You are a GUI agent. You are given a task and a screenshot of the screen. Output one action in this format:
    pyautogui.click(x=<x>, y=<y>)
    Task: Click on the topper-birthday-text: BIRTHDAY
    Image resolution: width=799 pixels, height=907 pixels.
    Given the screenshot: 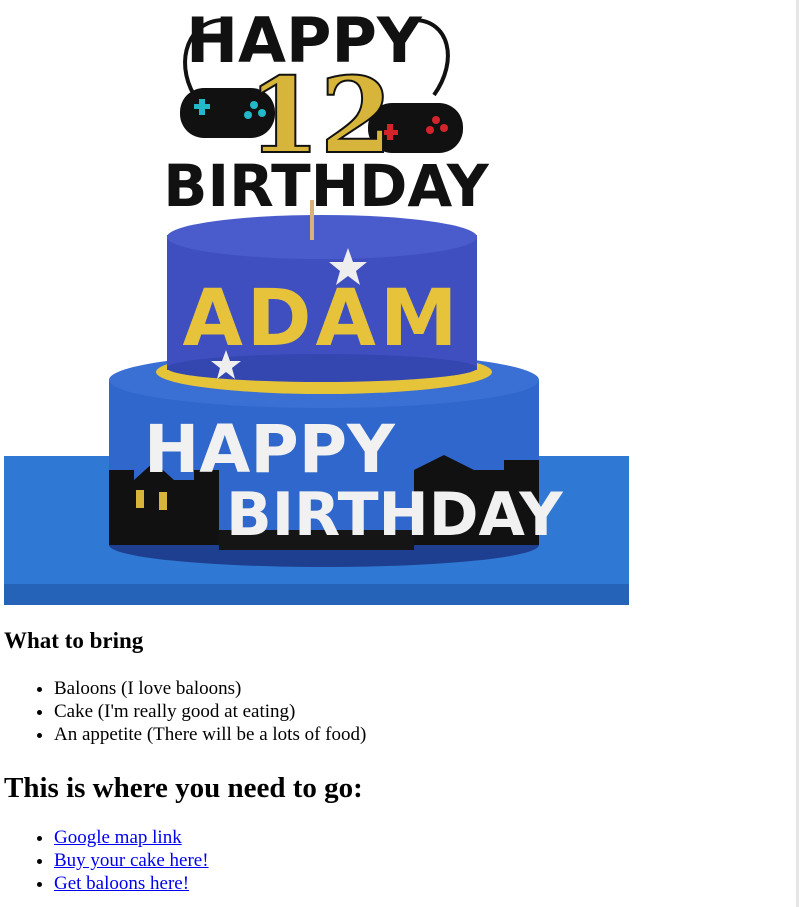 What is the action you would take?
    pyautogui.click(x=326, y=186)
    